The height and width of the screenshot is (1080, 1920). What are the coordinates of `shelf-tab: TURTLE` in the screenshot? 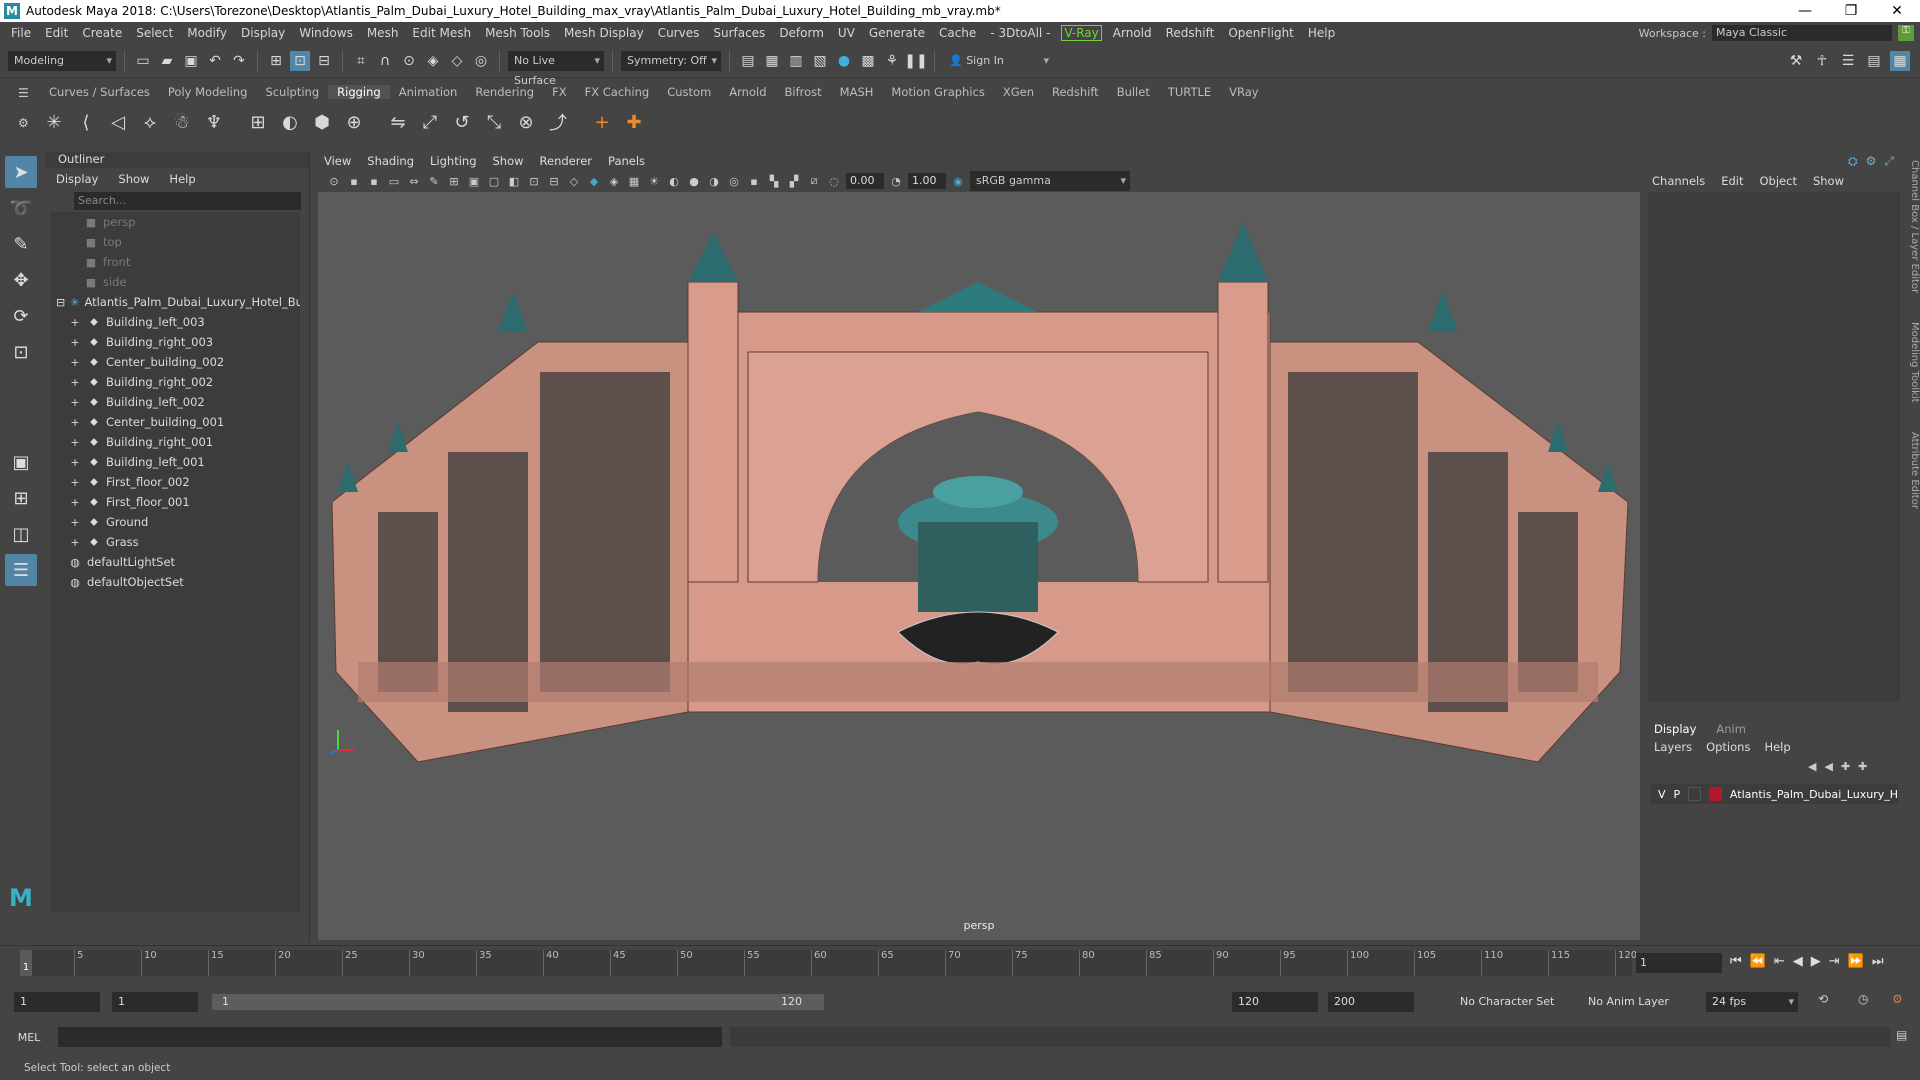 It's located at (1189, 92).